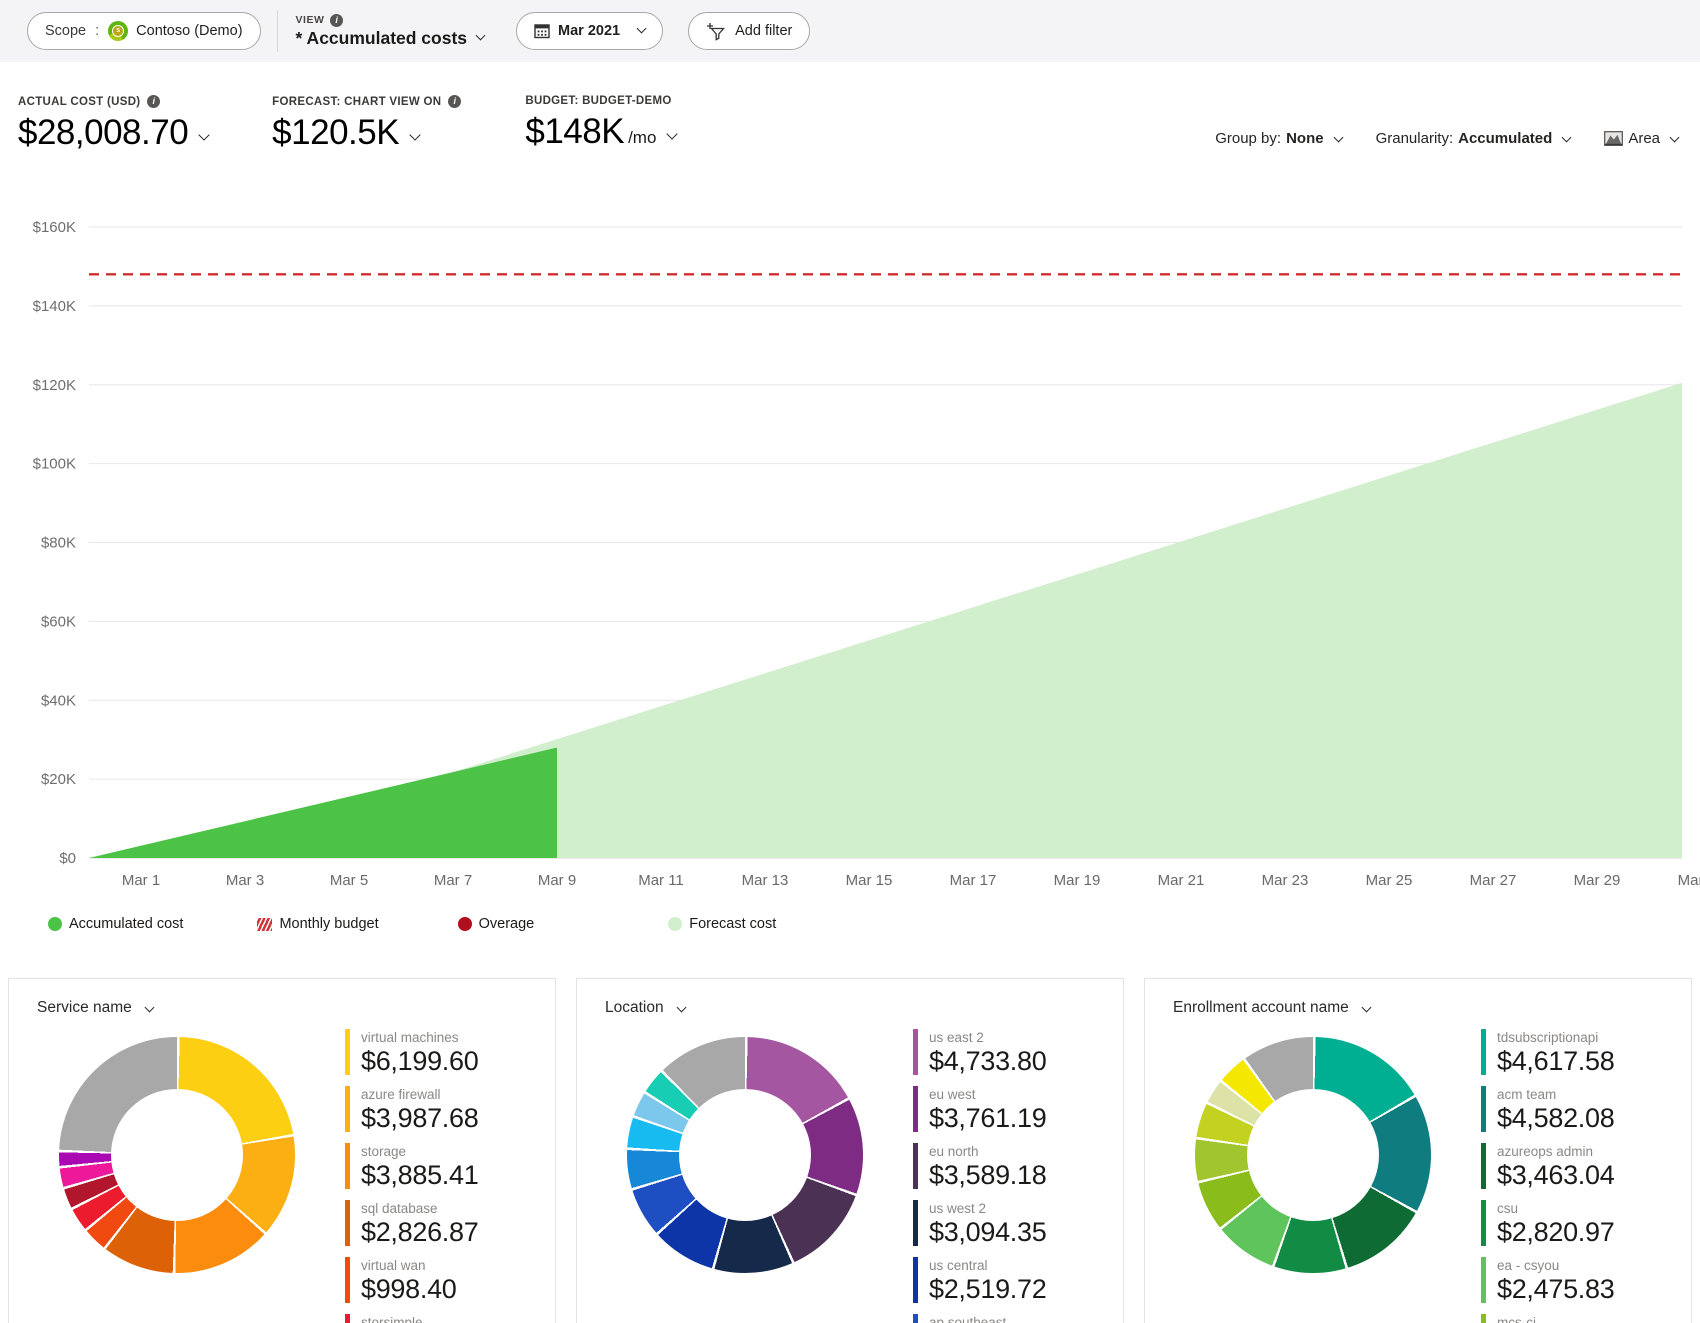 This screenshot has height=1323, width=1700. What do you see at coordinates (357, 101) in the screenshot?
I see `kpi-forecast-label: FORECAST: CHART VIEW ON` at bounding box center [357, 101].